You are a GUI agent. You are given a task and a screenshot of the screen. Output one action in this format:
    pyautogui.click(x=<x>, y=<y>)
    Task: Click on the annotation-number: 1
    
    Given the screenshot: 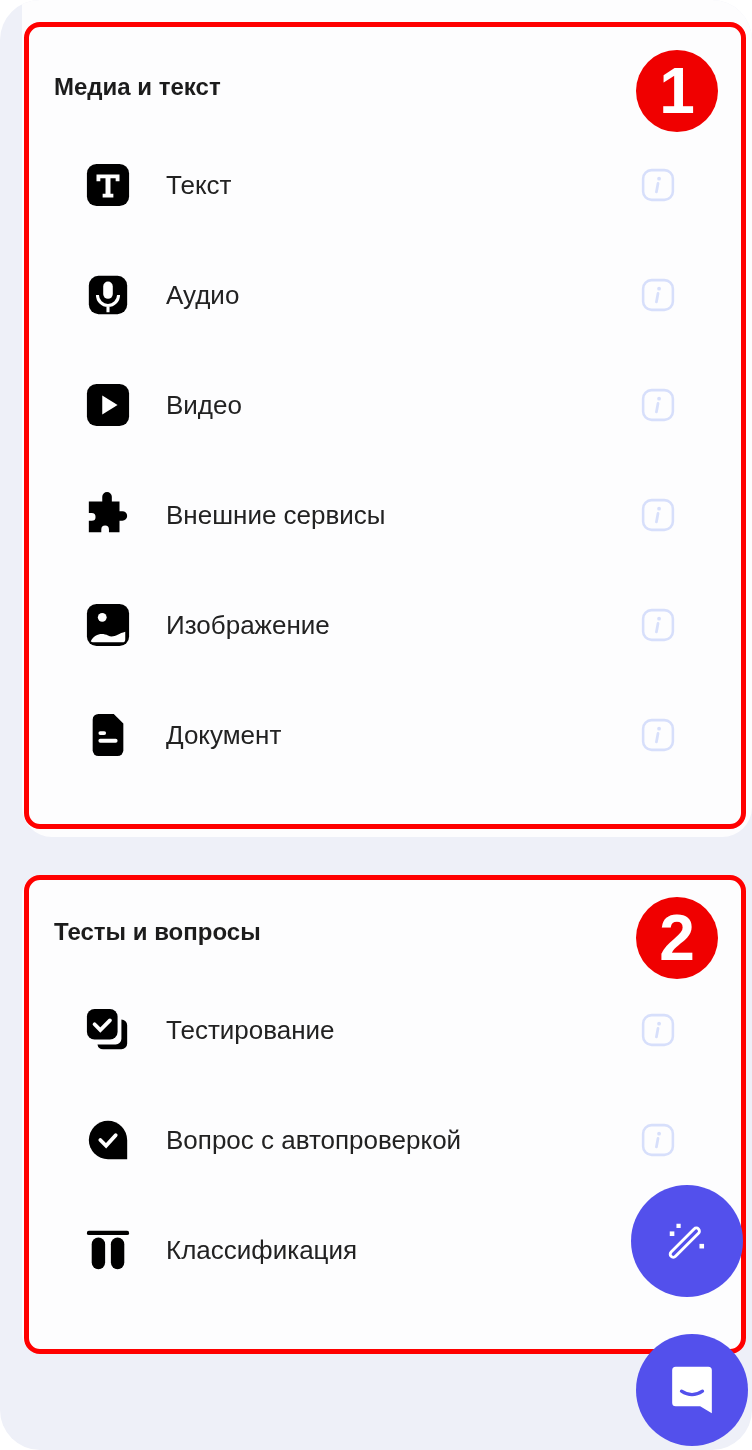 What is the action you would take?
    pyautogui.click(x=677, y=91)
    